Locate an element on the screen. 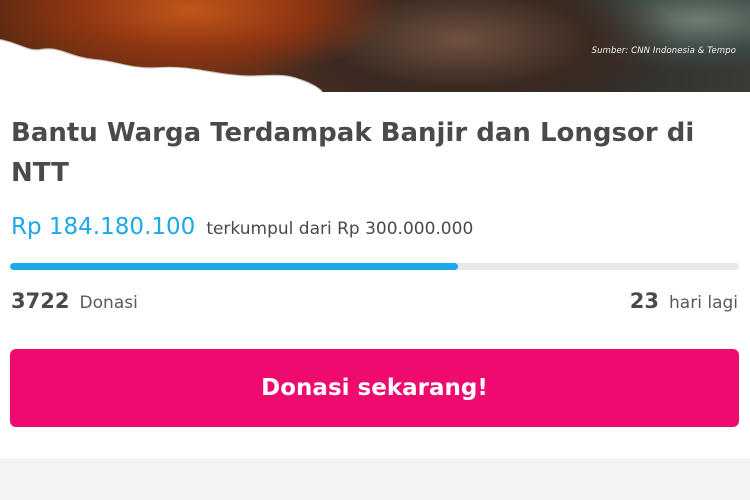 The height and width of the screenshot is (500, 750). funding-progress-bar is located at coordinates (374, 266).